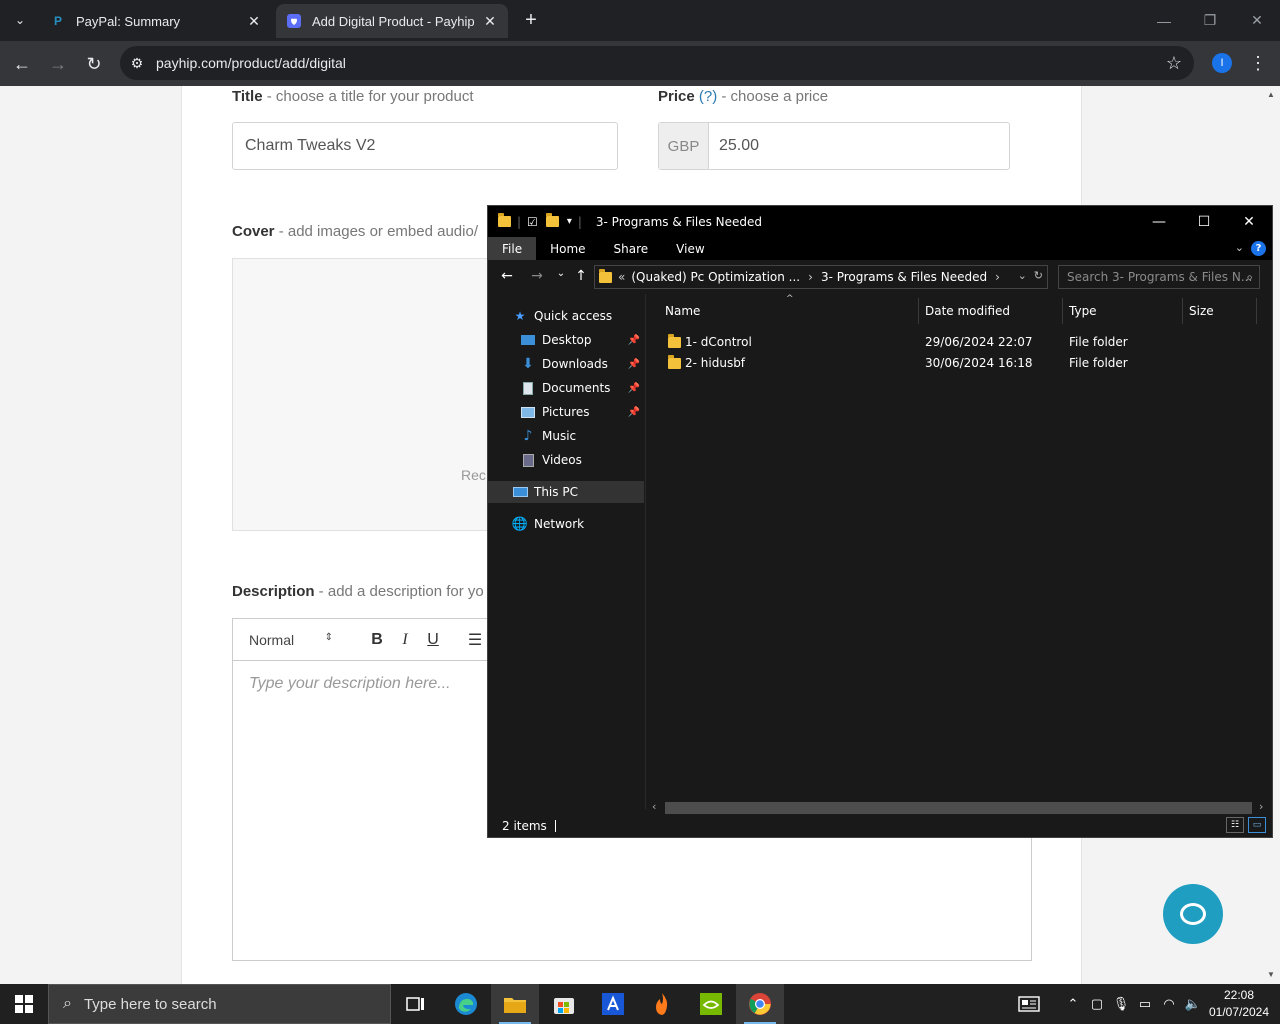 The image size is (1280, 1024). I want to click on explorer-search-box: Search 3- Programs & Files N... ⌕, so click(1159, 277).